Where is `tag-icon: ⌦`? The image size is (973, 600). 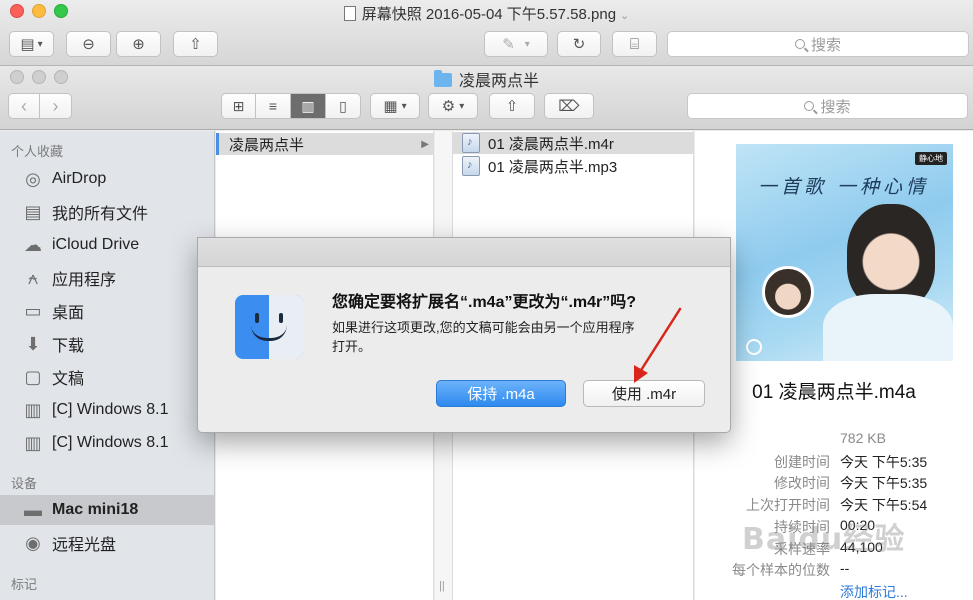
tag-icon: ⌦ is located at coordinates (569, 106).